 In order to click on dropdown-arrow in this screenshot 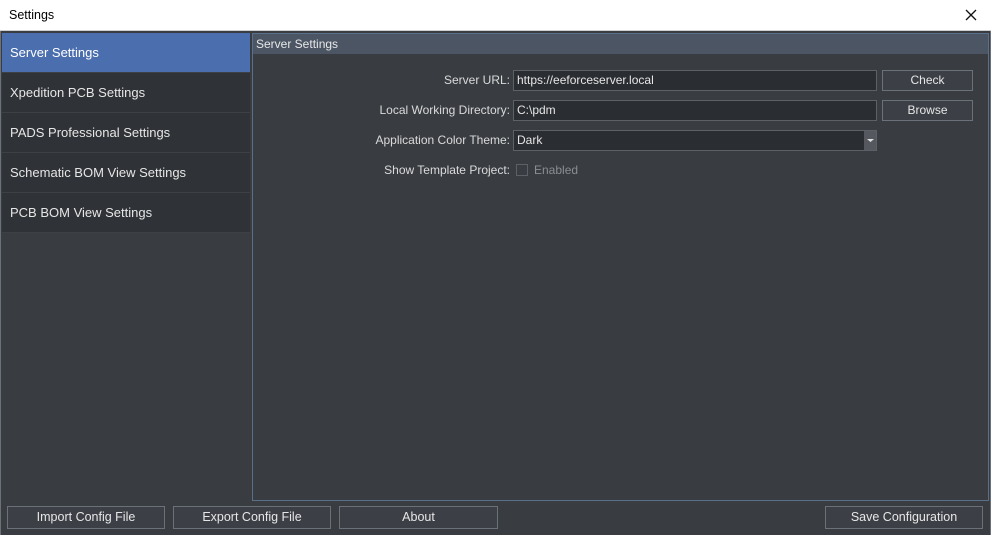, I will do `click(870, 140)`.